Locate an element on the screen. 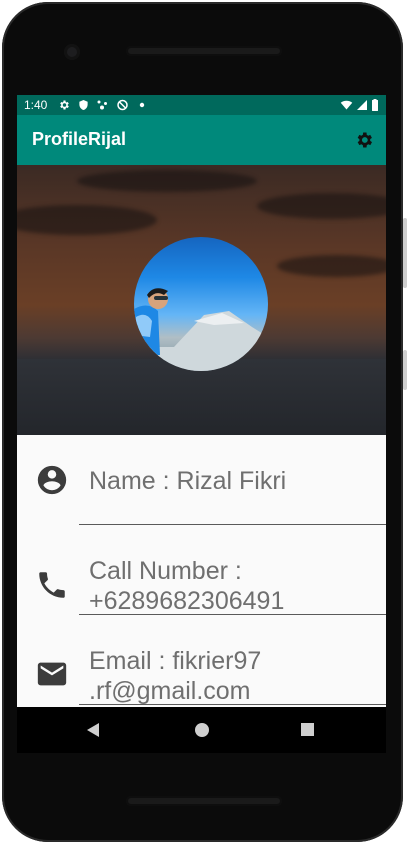 Image resolution: width=407 pixels, height=846 pixels. email-text-line2: .rf@gmail.com is located at coordinates (170, 691).